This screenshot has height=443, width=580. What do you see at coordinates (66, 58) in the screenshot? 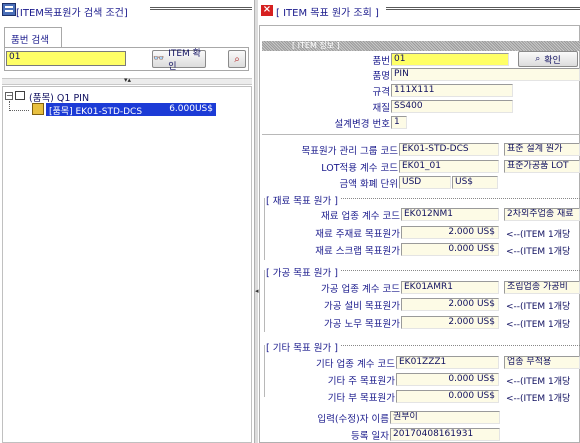
I see `search-input: 01` at bounding box center [66, 58].